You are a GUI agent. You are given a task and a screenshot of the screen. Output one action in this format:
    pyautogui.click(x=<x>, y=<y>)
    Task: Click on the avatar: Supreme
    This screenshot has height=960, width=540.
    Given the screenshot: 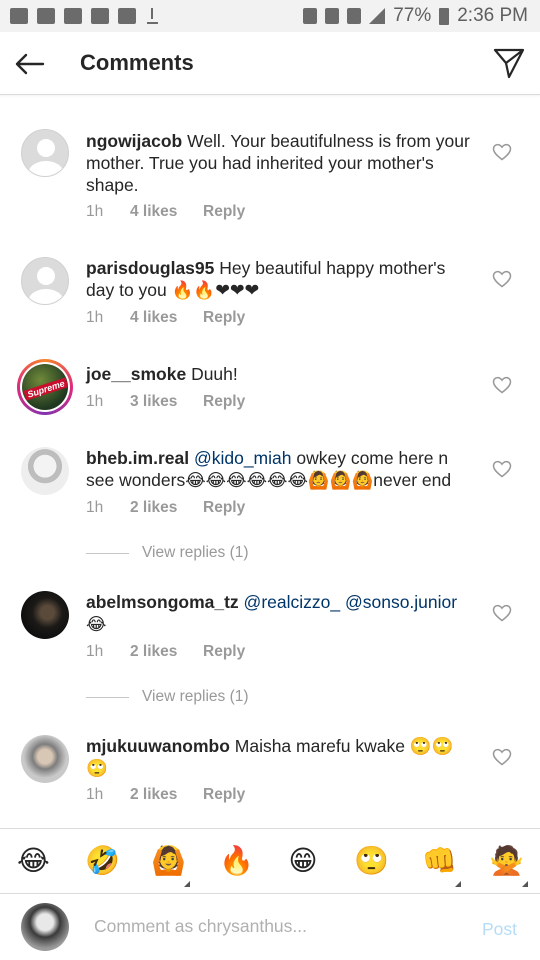 What is the action you would take?
    pyautogui.click(x=45, y=387)
    